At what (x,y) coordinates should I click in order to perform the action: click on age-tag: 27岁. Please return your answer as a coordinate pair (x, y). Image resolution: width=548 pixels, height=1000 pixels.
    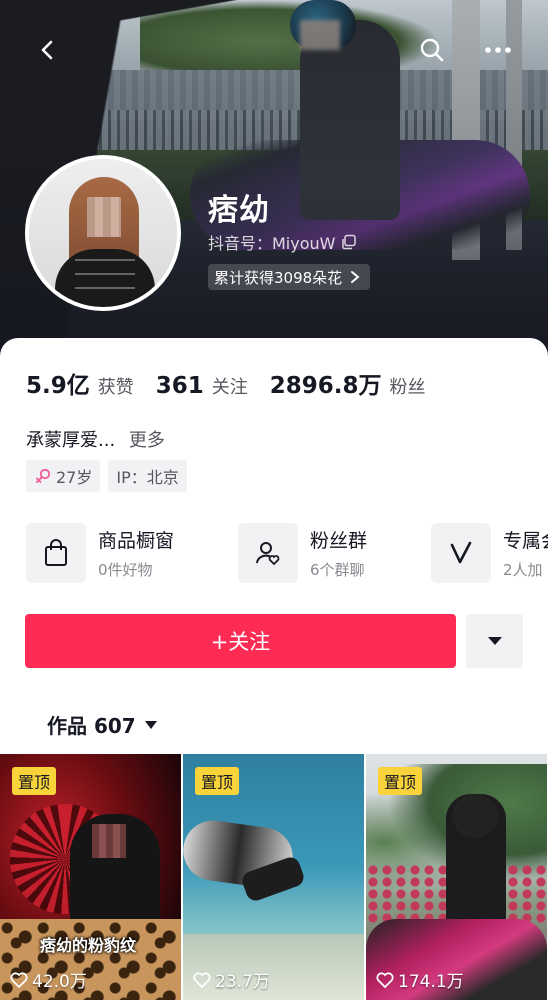
    Looking at the image, I should click on (63, 476).